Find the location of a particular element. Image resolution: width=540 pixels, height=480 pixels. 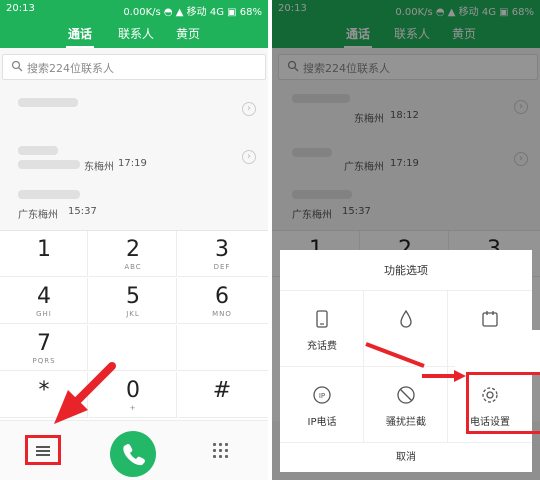

ip-circle-icon: IP is located at coordinates (322, 395).